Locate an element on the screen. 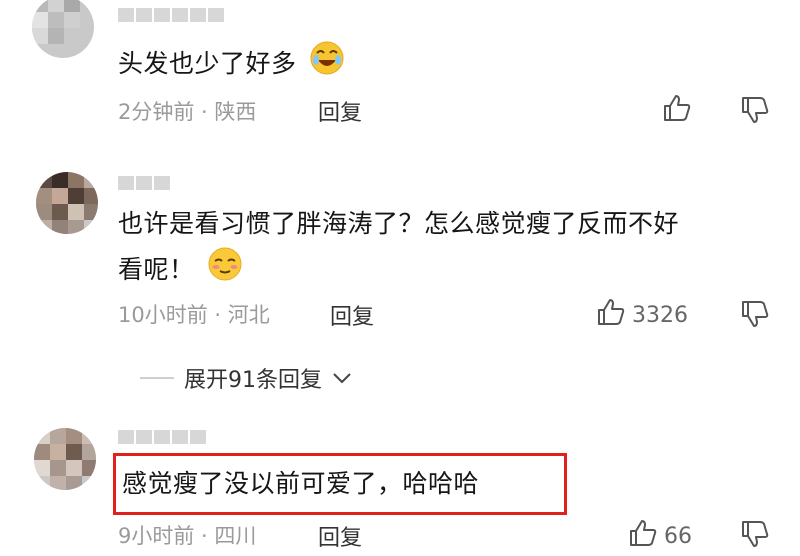 Image resolution: width=800 pixels, height=556 pixels. comment-text: 也许是看习惯了胖海涛了？怎么感觉瘦了反而不好 看呢！ is located at coordinates (448, 249).